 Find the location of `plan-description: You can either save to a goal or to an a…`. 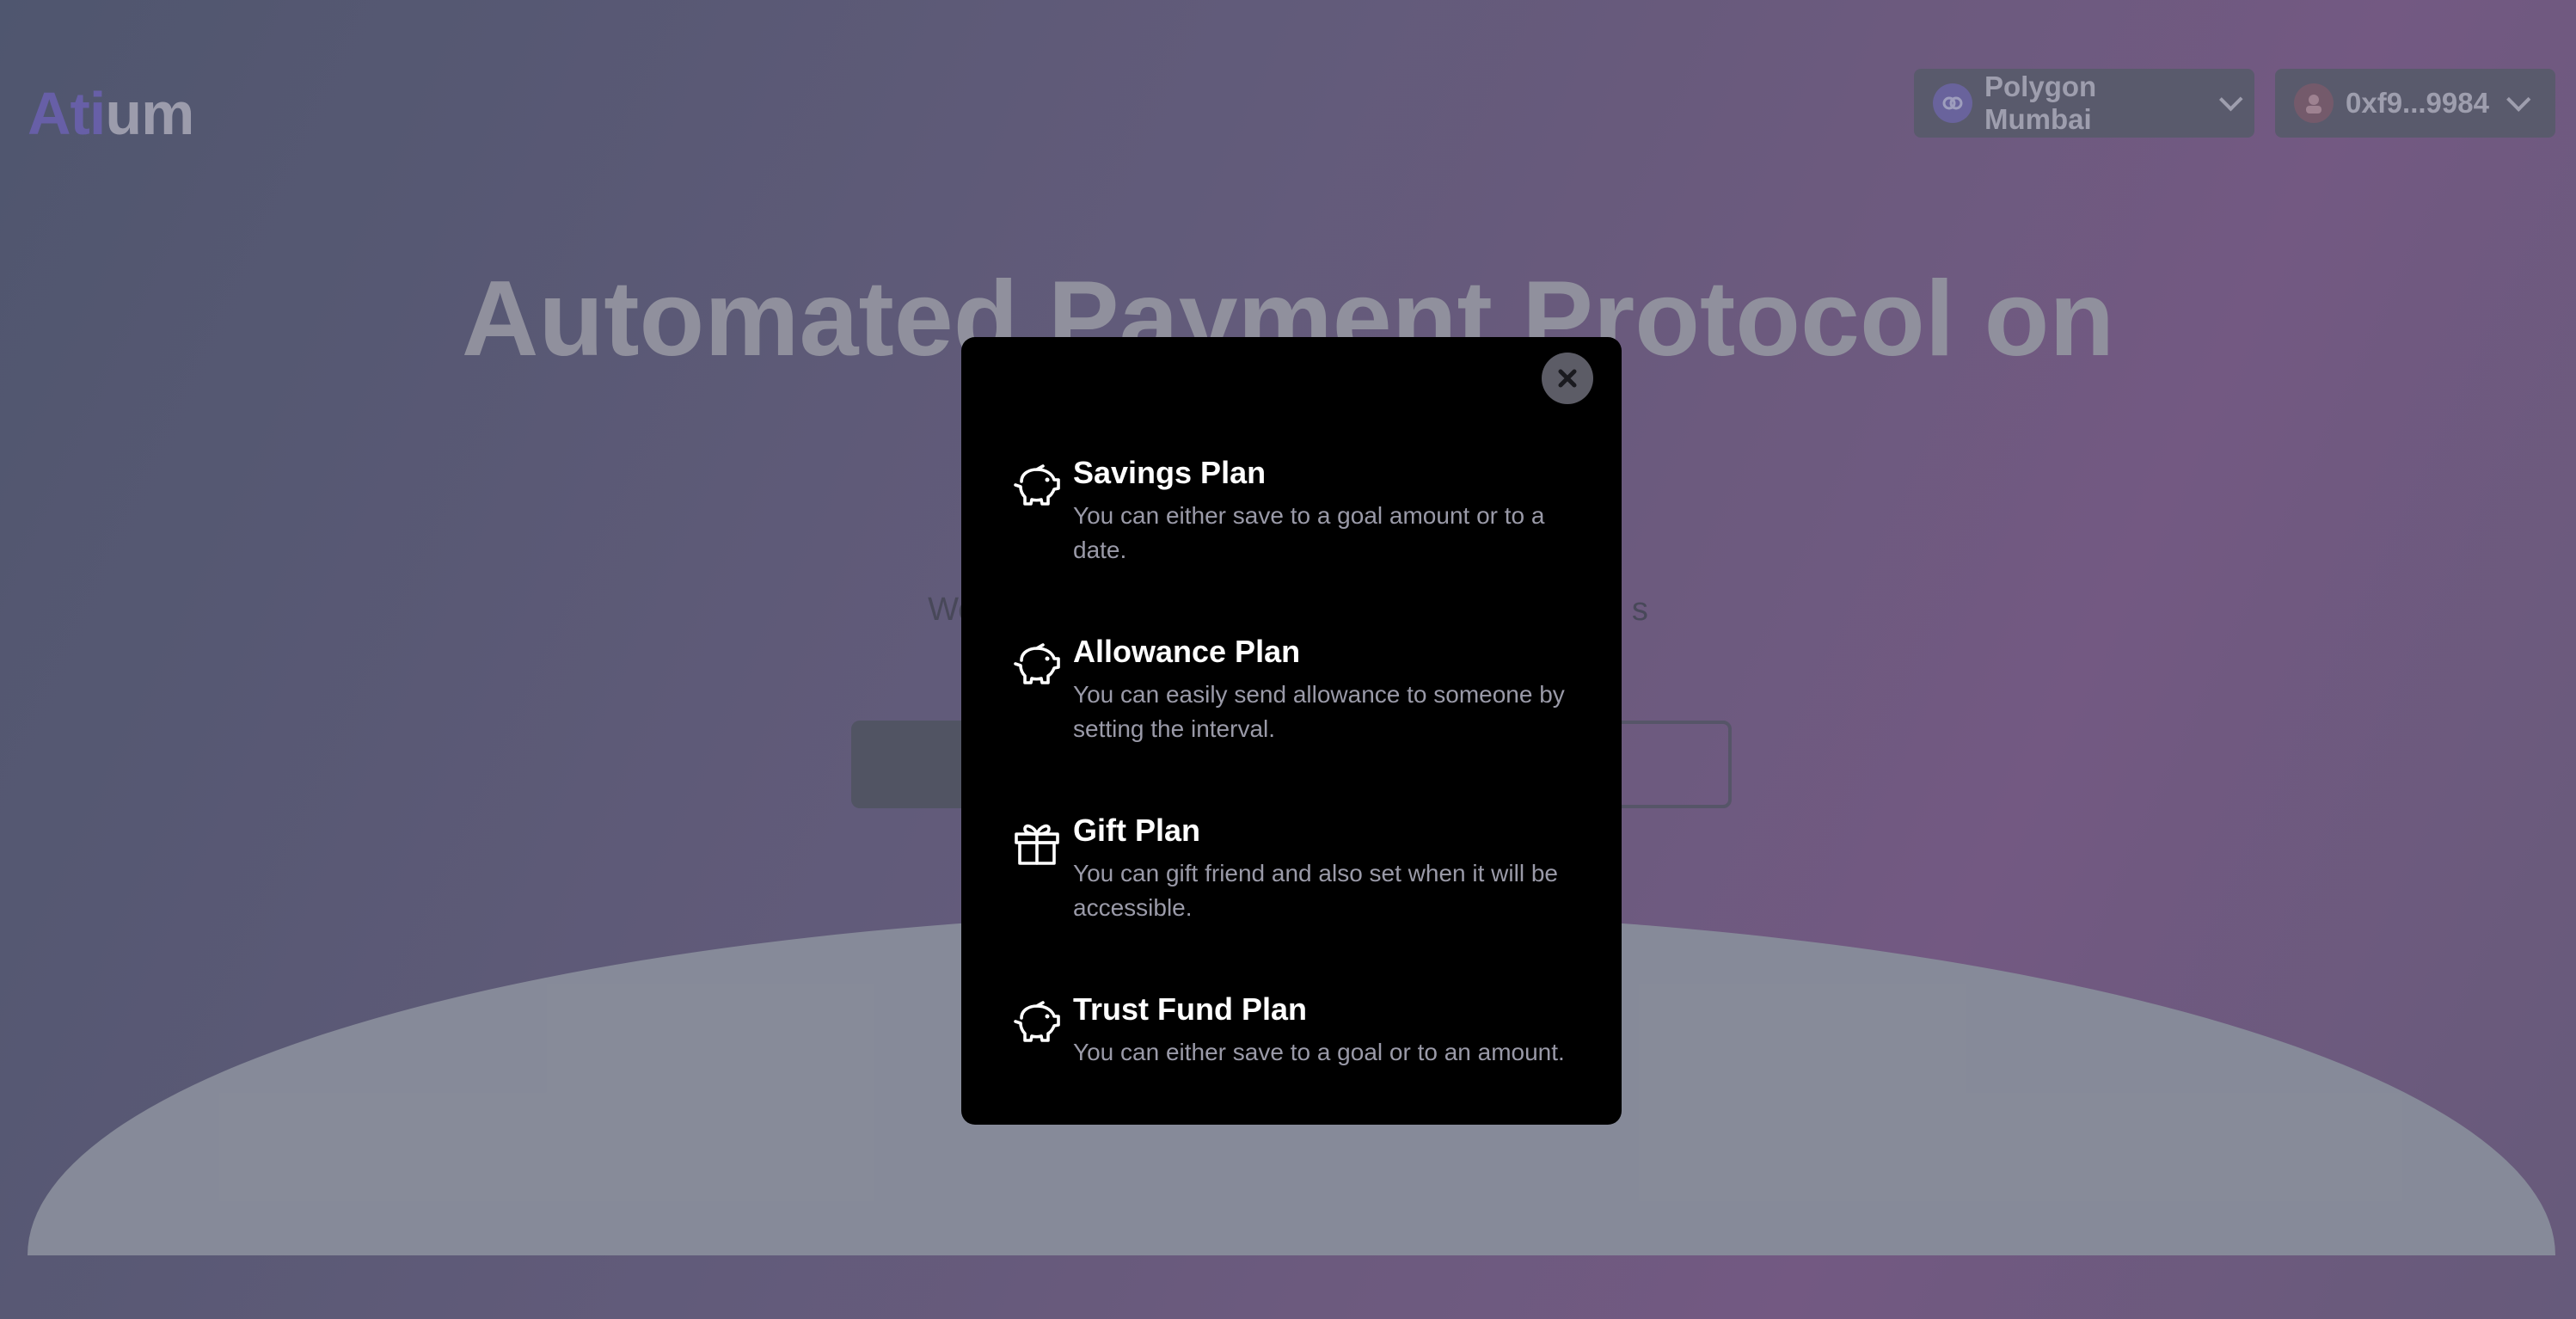

plan-description: You can either save to a goal or to an a… is located at coordinates (1319, 1052).